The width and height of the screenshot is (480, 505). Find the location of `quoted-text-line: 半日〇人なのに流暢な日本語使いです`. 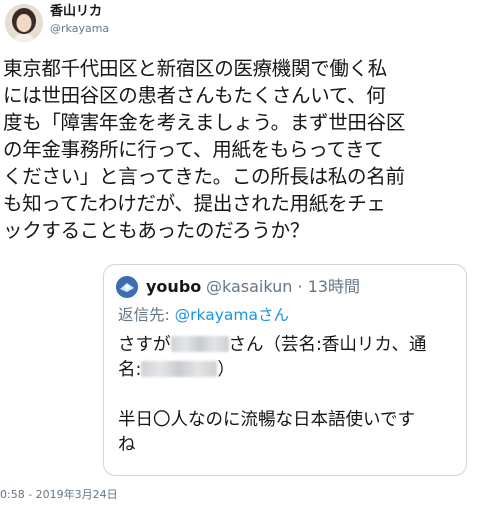

quoted-text-line: 半日〇人なのに流暢な日本語使いです is located at coordinates (266, 420).